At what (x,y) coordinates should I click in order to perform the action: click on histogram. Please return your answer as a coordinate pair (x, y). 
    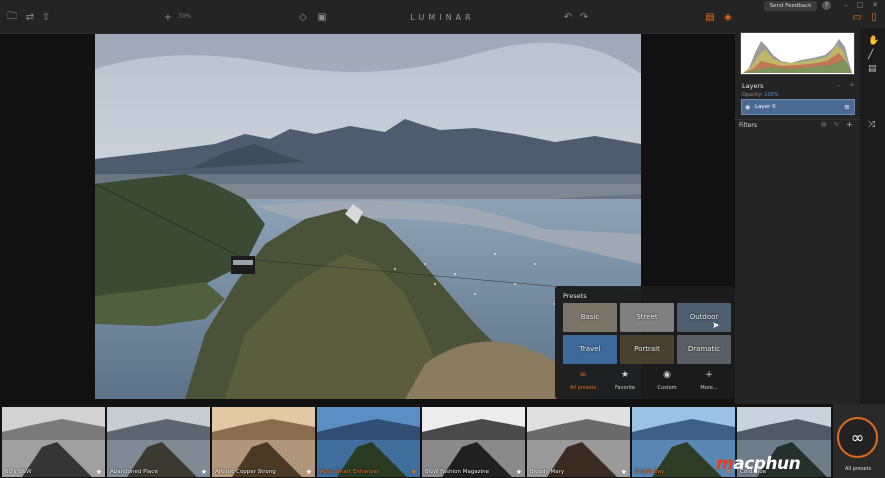
    Looking at the image, I should click on (797, 53).